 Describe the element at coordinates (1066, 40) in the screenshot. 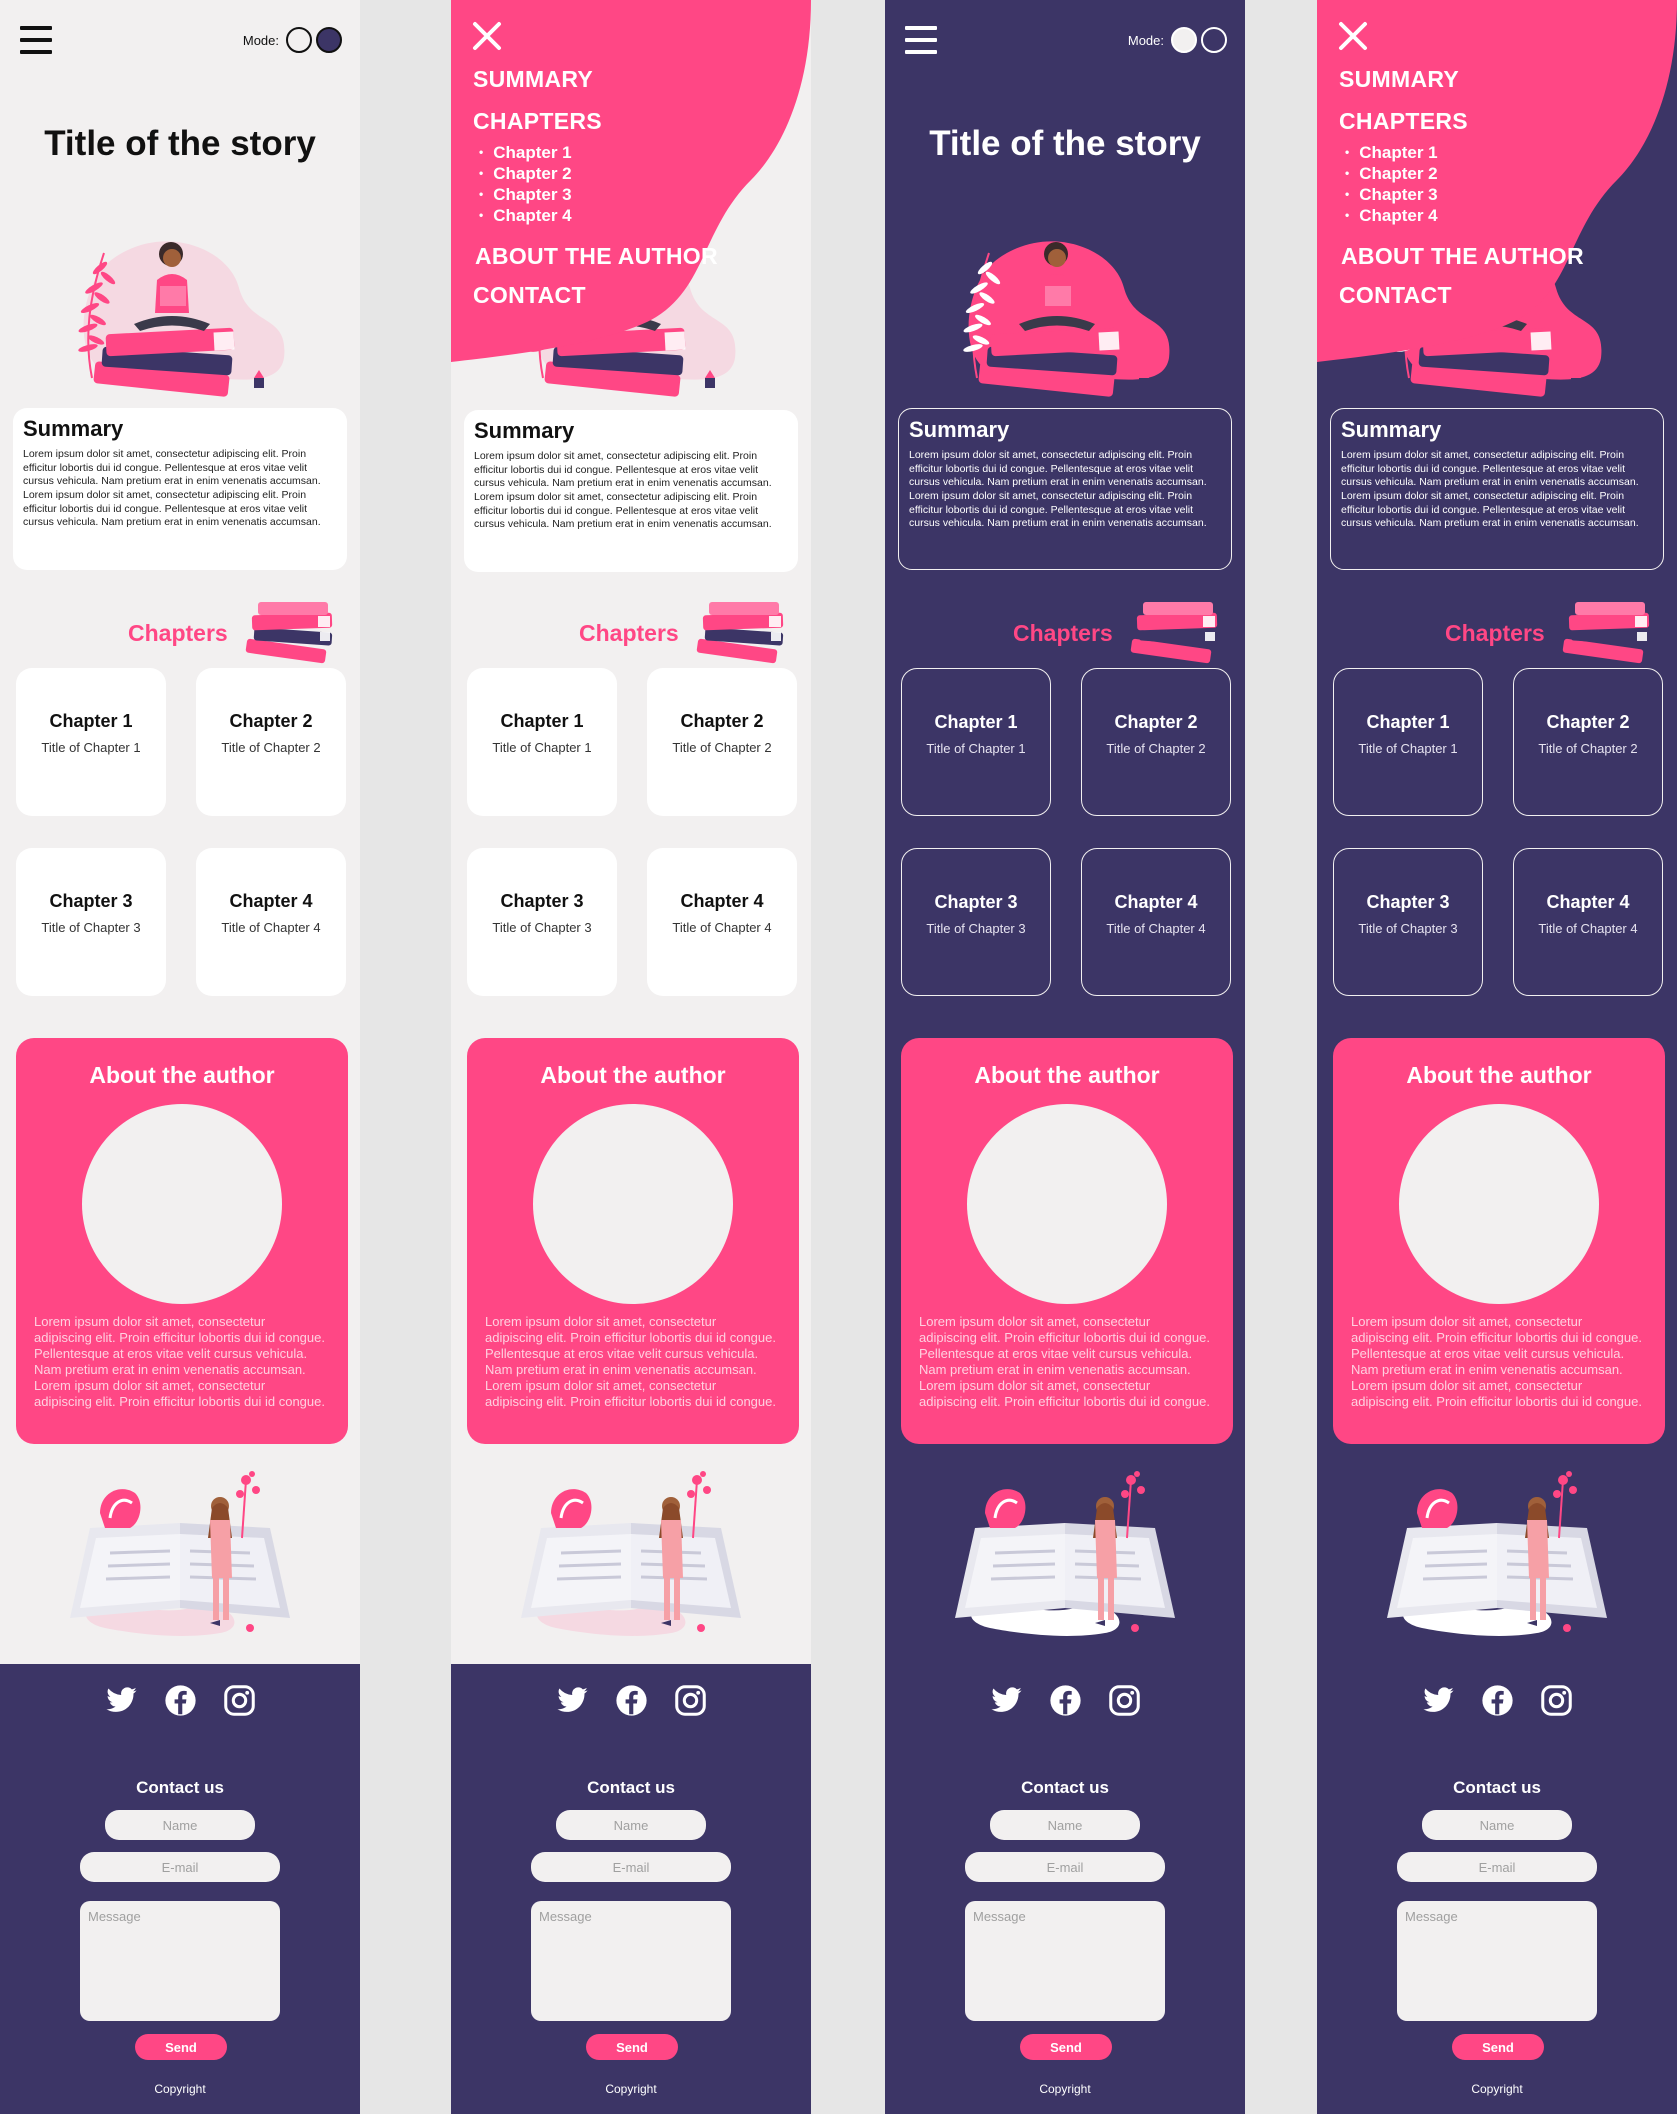

I see `top-bar: Mode:` at that location.